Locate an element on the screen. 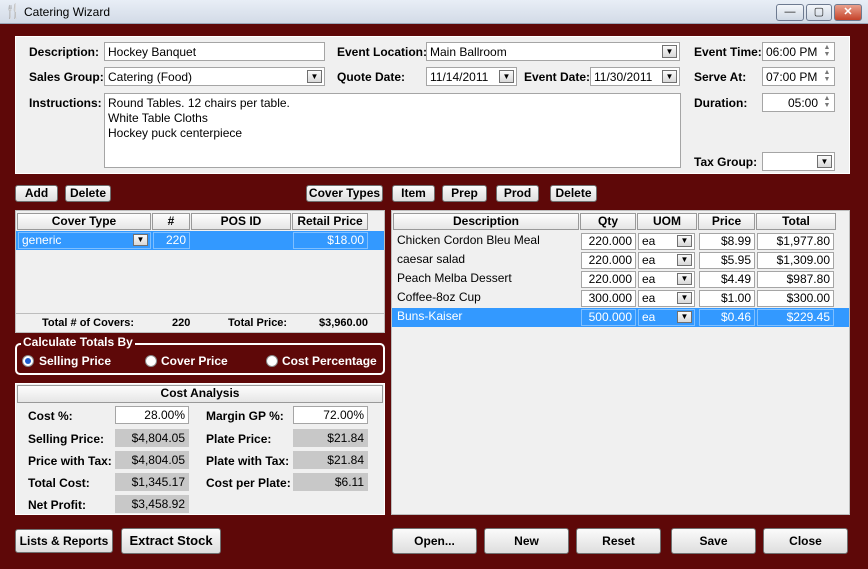 The height and width of the screenshot is (569, 868). column-header-retail-price: Retail Price is located at coordinates (330, 221).